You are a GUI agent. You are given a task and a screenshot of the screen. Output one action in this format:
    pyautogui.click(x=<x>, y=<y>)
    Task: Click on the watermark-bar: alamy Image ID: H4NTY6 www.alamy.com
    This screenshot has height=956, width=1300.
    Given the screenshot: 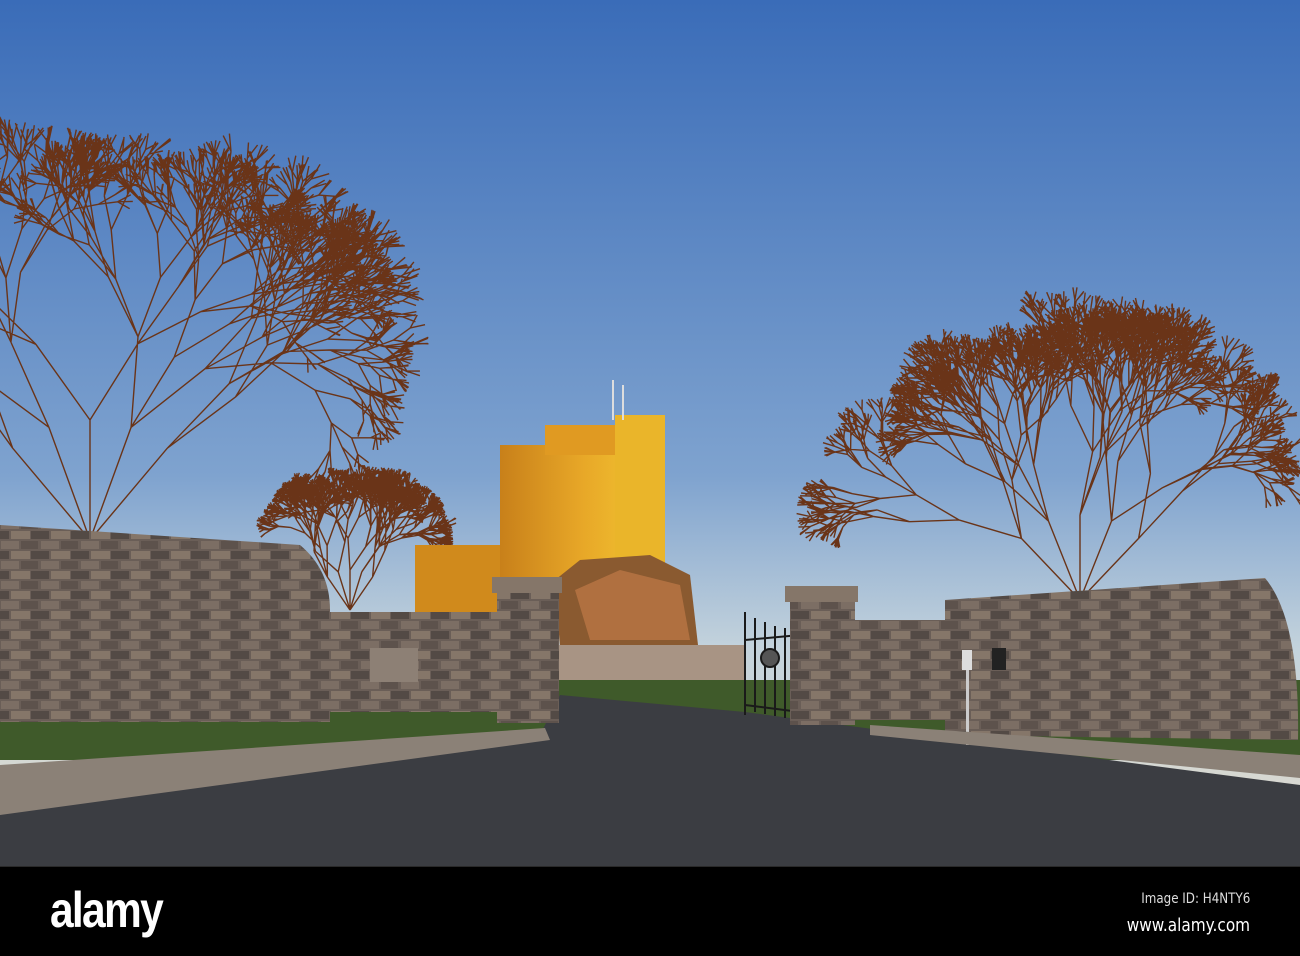 What is the action you would take?
    pyautogui.click(x=650, y=911)
    